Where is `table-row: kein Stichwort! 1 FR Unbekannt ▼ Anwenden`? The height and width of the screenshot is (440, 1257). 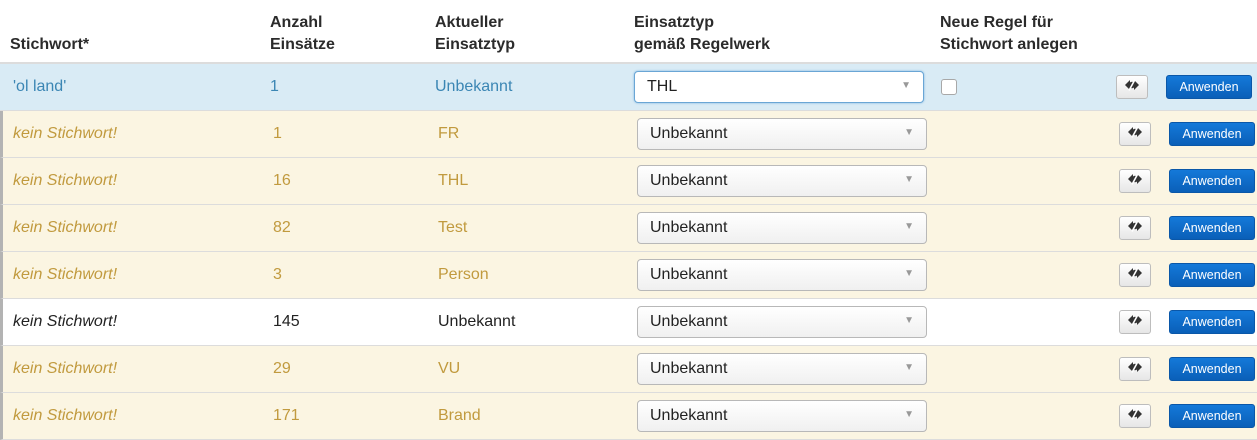
table-row: kein Stichwort! 1 FR Unbekannt ▼ Anwenden is located at coordinates (628, 134).